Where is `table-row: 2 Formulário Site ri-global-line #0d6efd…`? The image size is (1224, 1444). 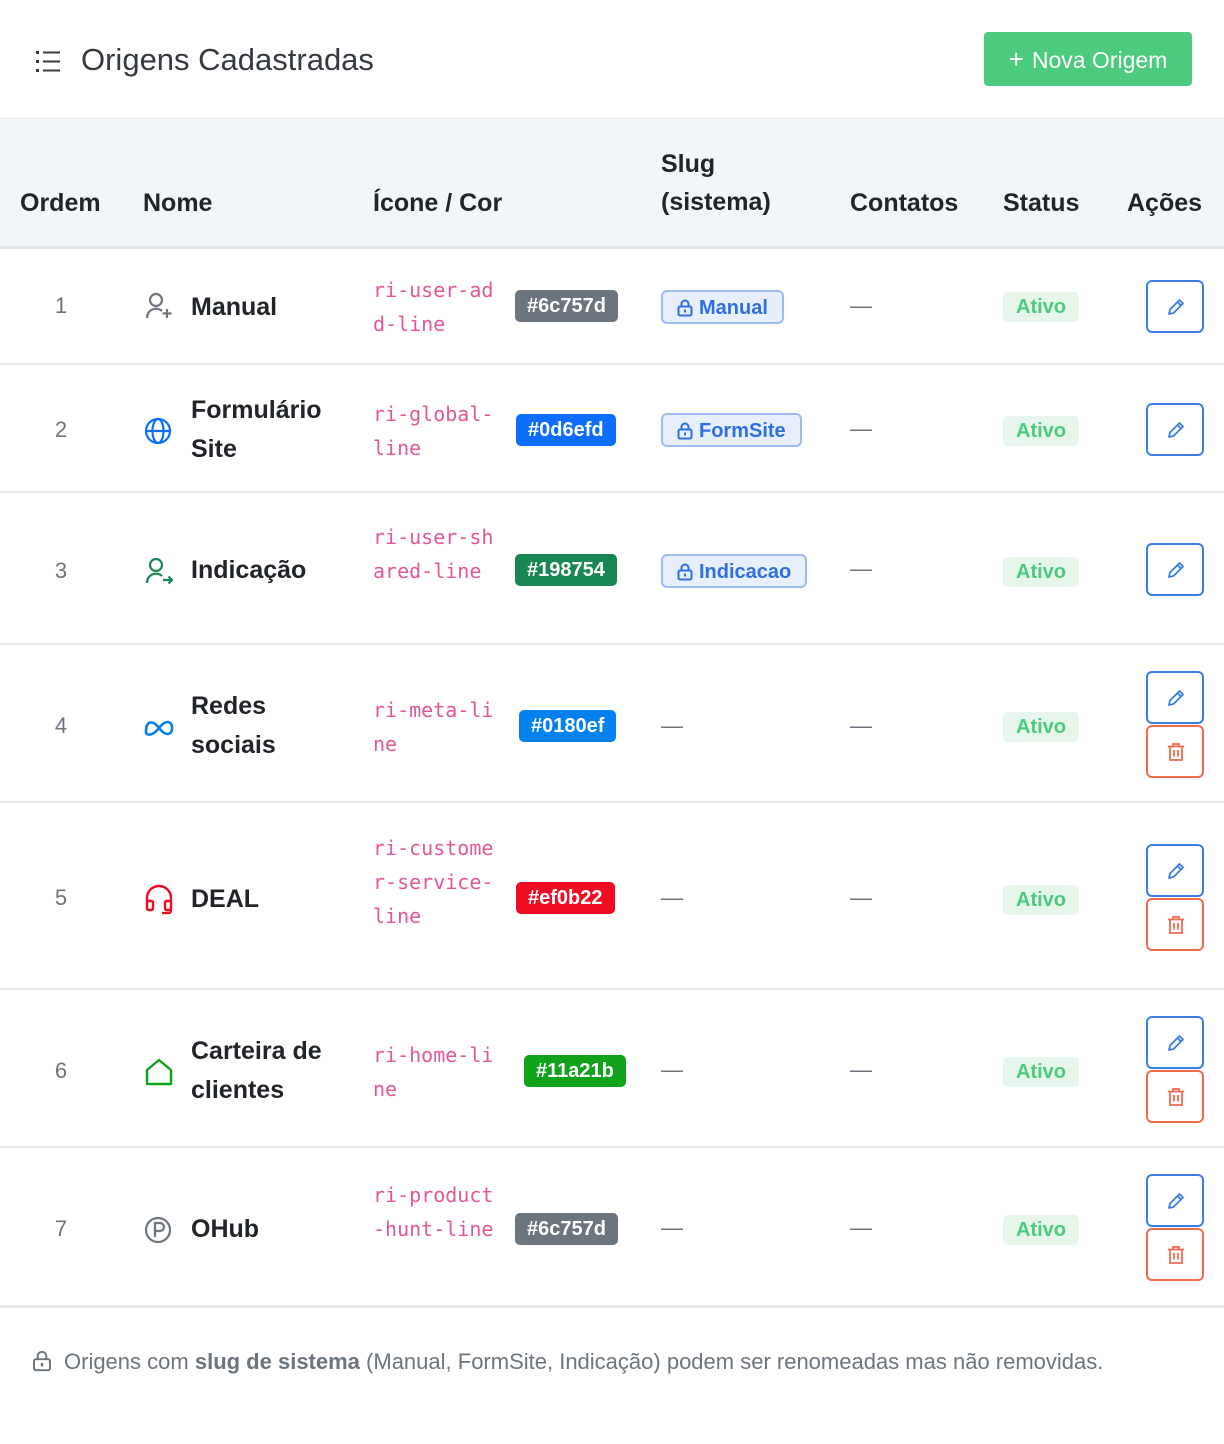 table-row: 2 Formulário Site ri-global-line #0d6efd… is located at coordinates (612, 429).